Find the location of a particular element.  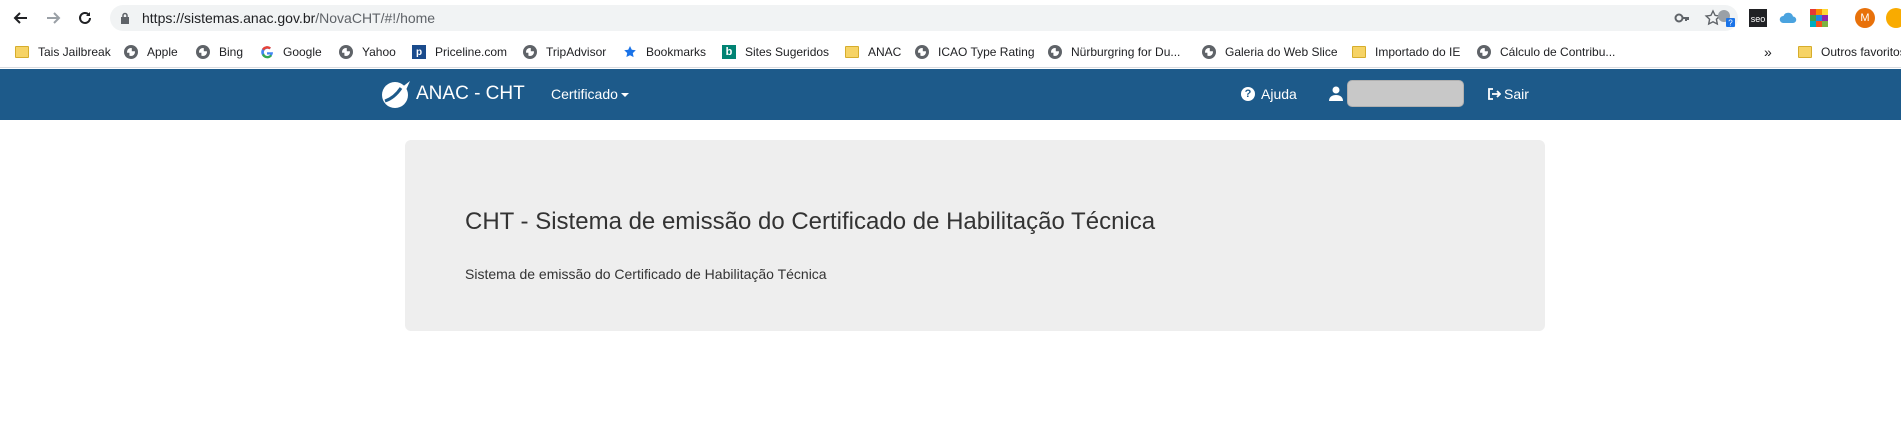

help-link: ? Ajuda is located at coordinates (1269, 94).